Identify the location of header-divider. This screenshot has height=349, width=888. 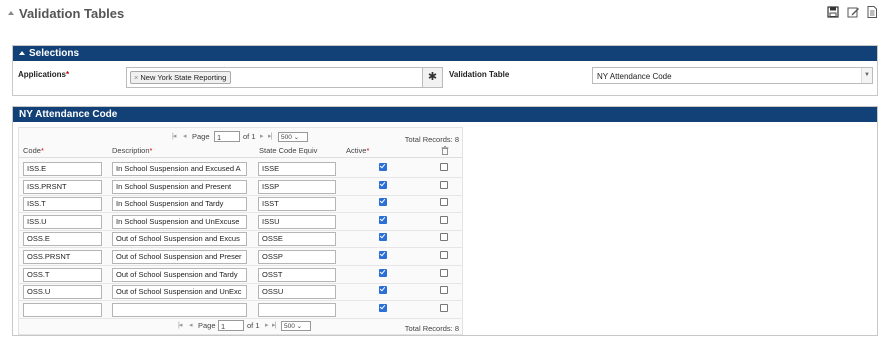
(240, 157).